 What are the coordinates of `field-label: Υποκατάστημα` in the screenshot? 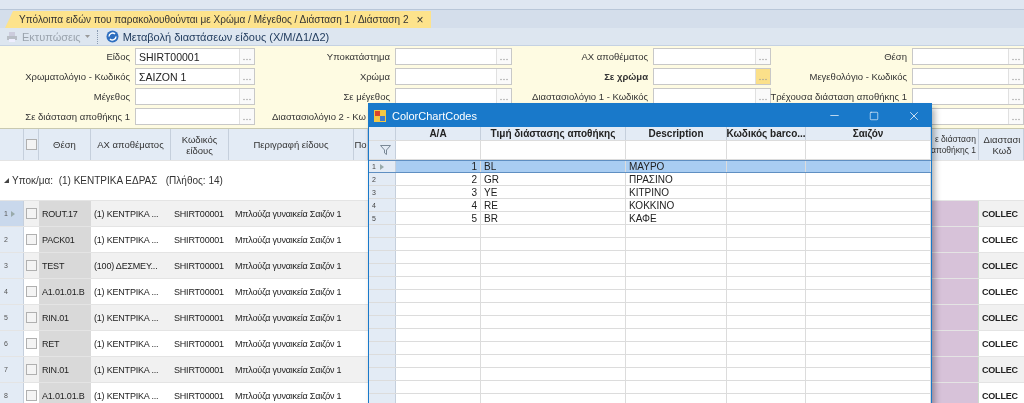 It's located at (358, 56).